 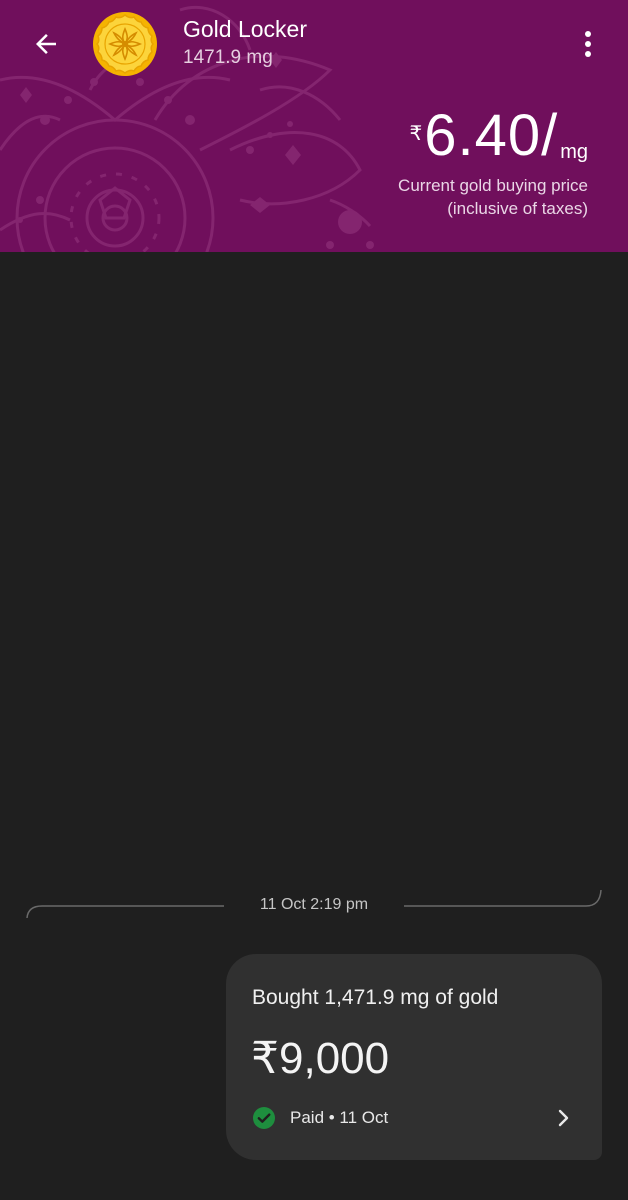 What do you see at coordinates (563, 1118) in the screenshot?
I see `chevron-right-icon` at bounding box center [563, 1118].